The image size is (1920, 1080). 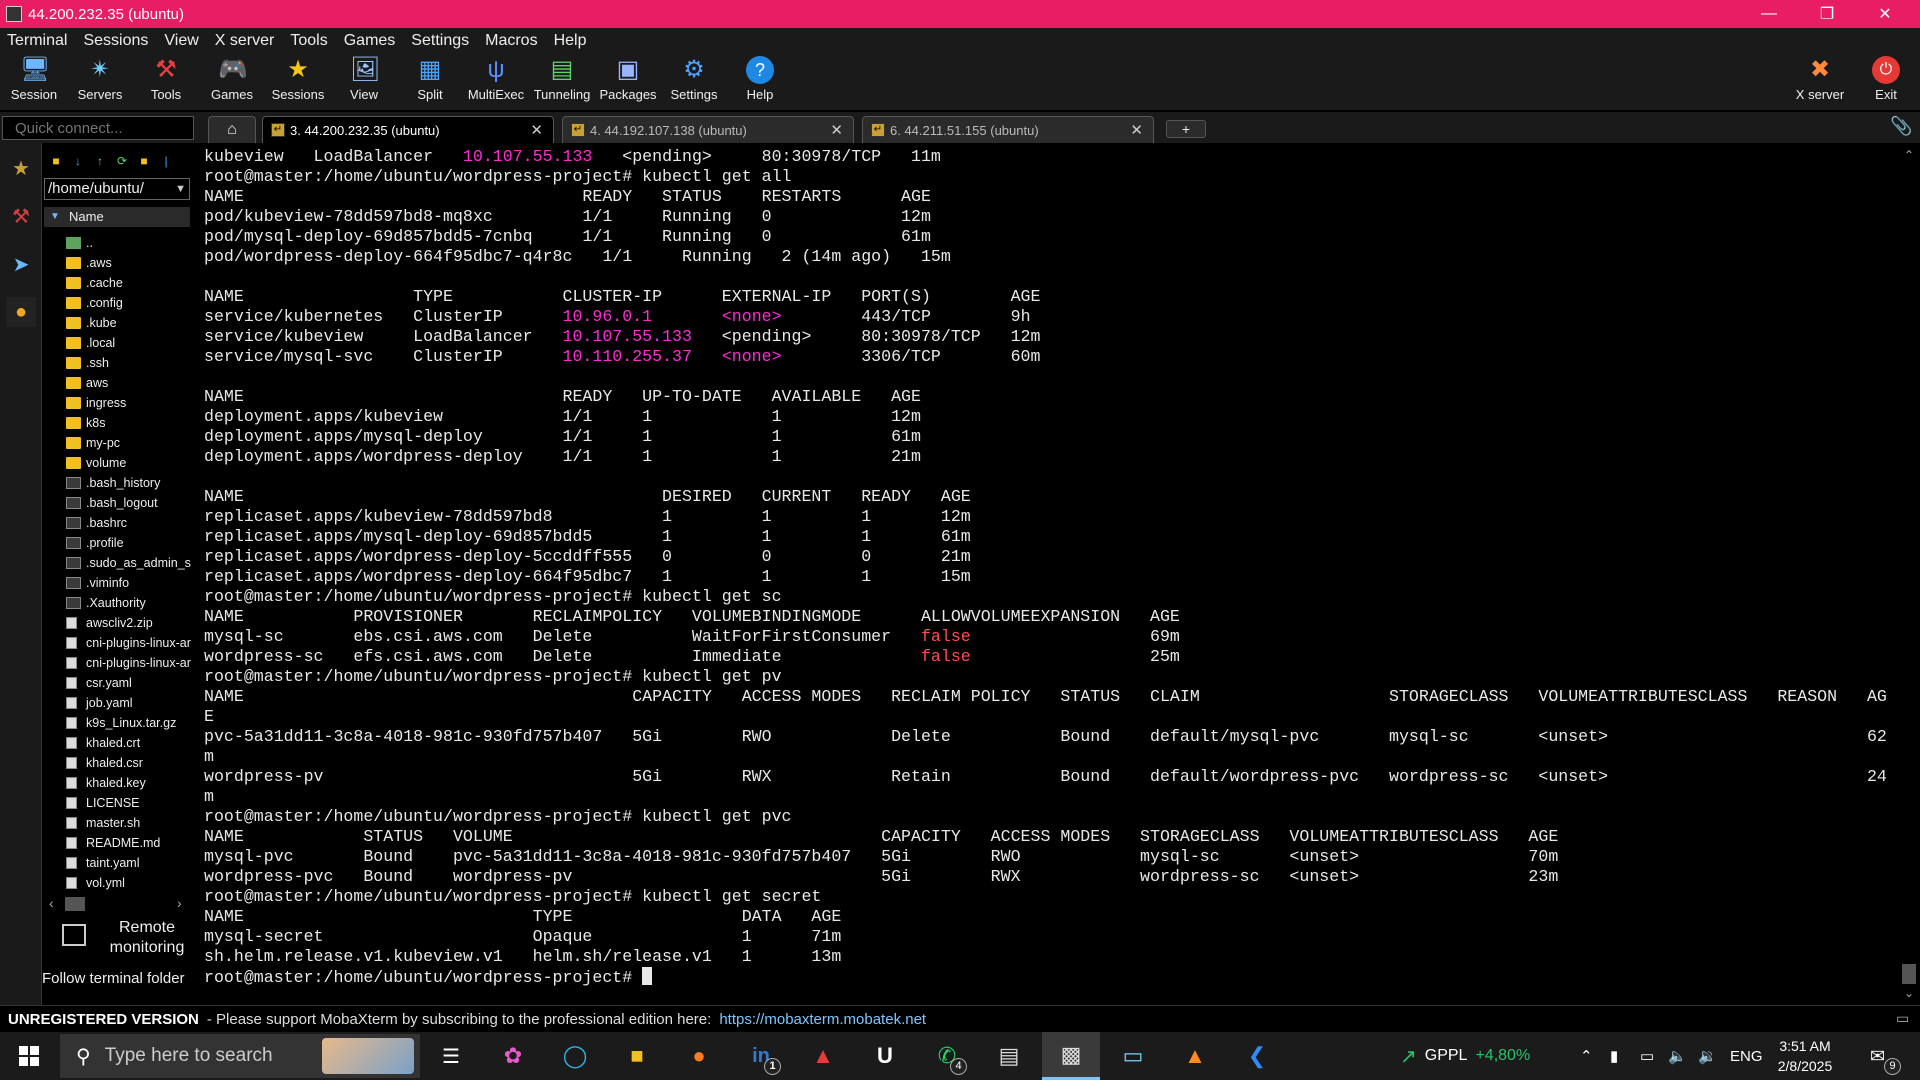 What do you see at coordinates (118, 783) in the screenshot?
I see `file-list-item: khaled.key` at bounding box center [118, 783].